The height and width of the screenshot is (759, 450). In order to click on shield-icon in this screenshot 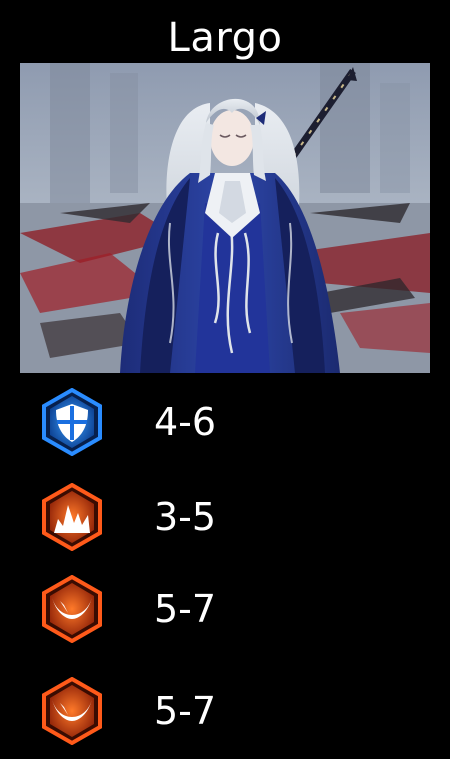, I will do `click(72, 422)`.